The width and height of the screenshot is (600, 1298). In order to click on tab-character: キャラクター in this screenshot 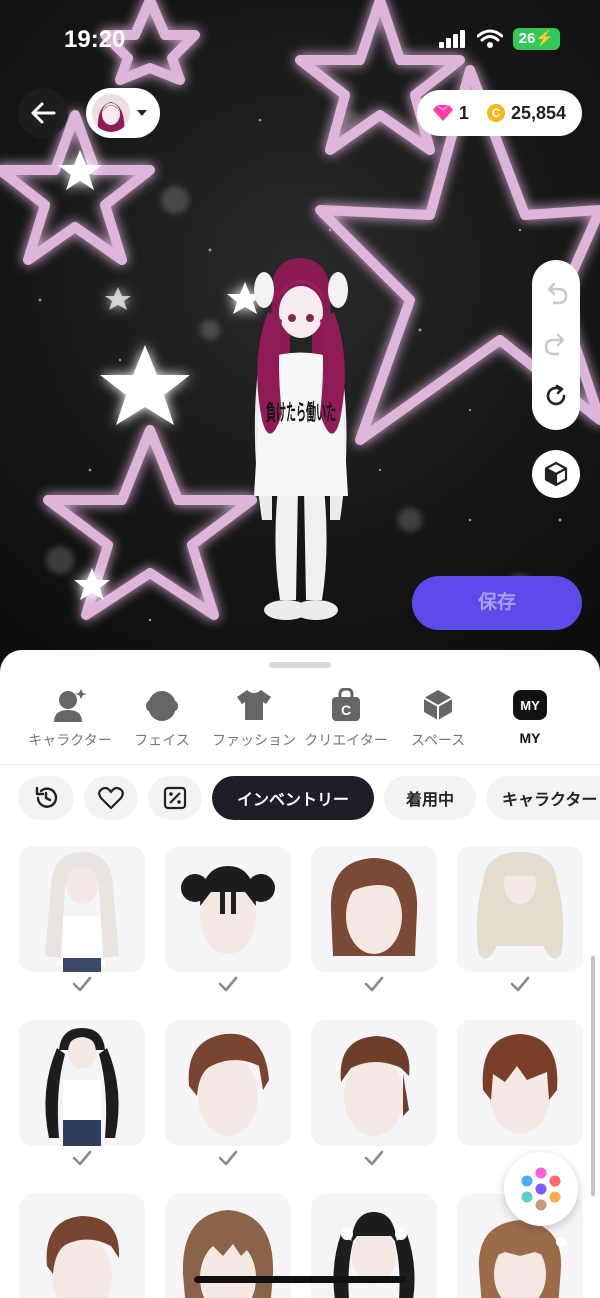, I will do `click(70, 718)`.